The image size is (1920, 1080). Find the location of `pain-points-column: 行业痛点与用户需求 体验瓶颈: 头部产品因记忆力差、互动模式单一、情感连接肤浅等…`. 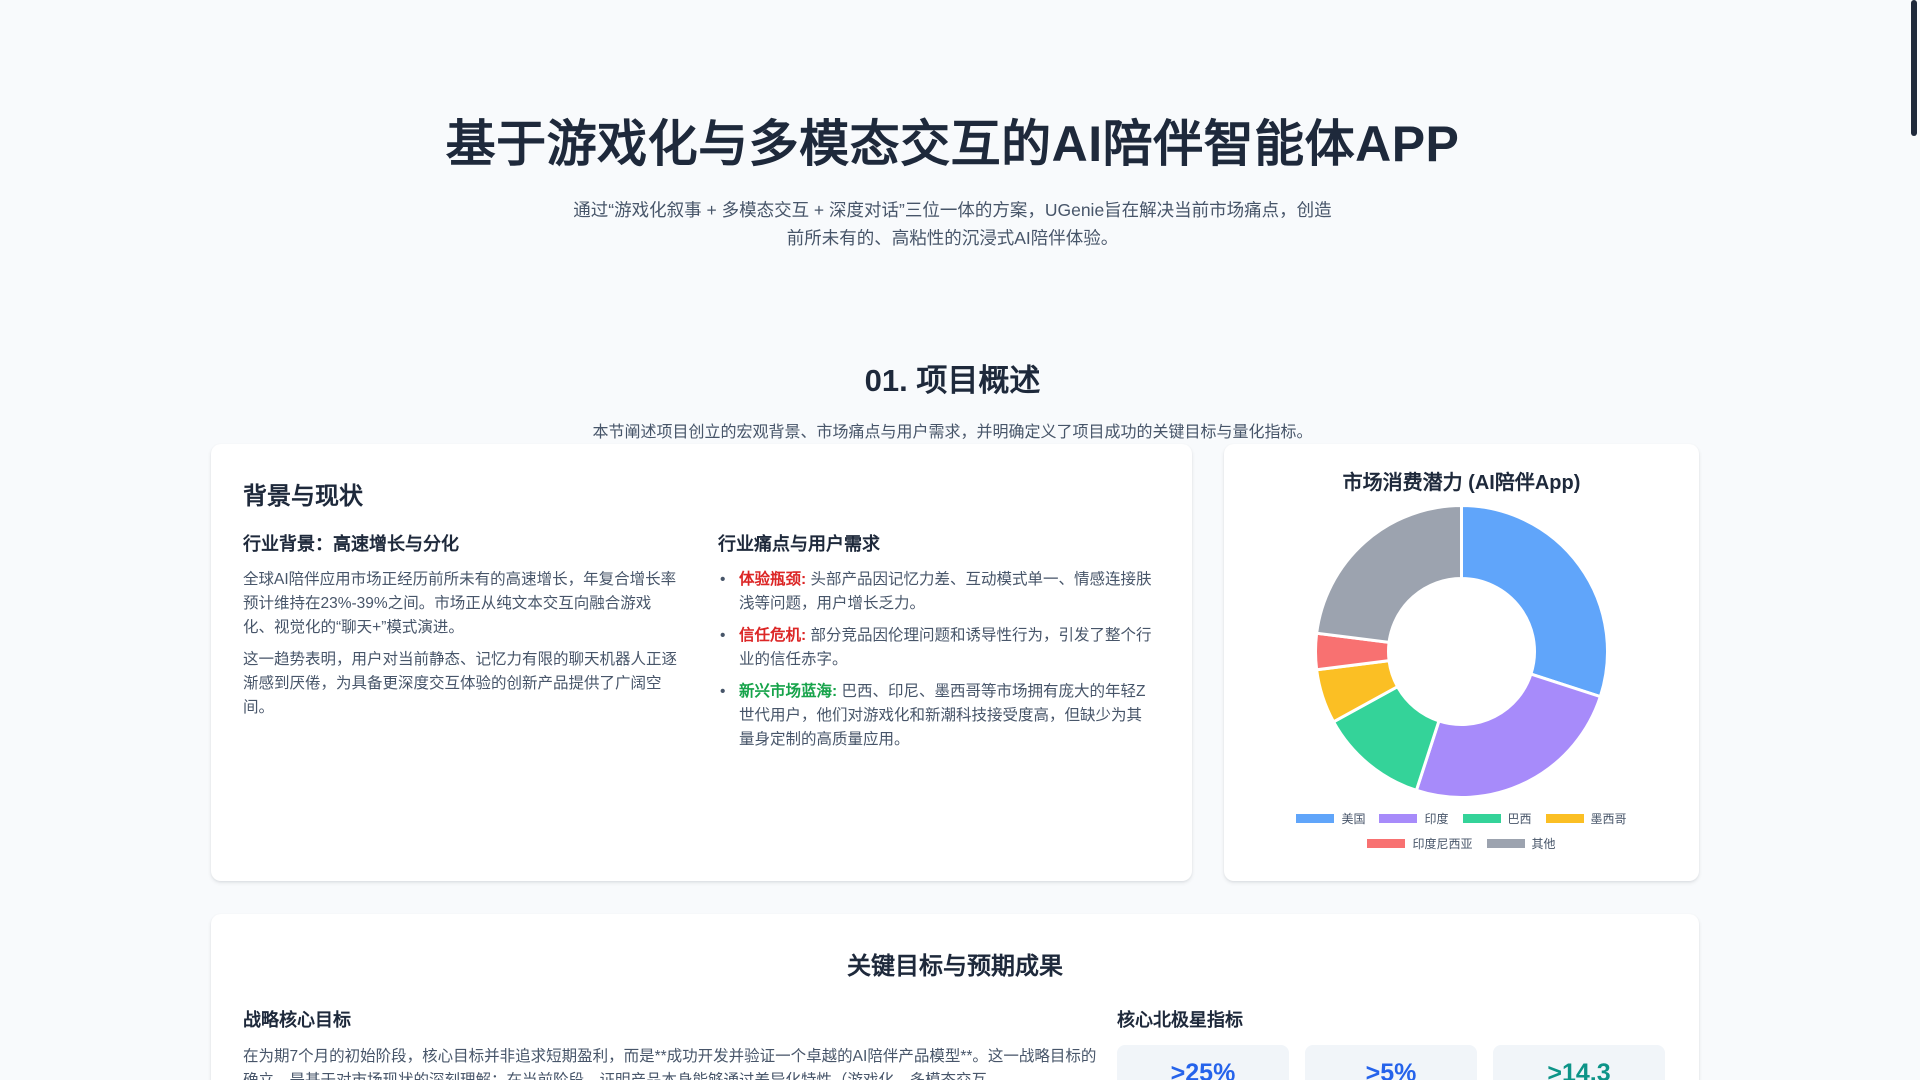

pain-points-column: 行业痛点与用户需求 体验瓶颈: 头部产品因记忆力差、互动模式单一、情感连接肤浅等… is located at coordinates (936, 645).